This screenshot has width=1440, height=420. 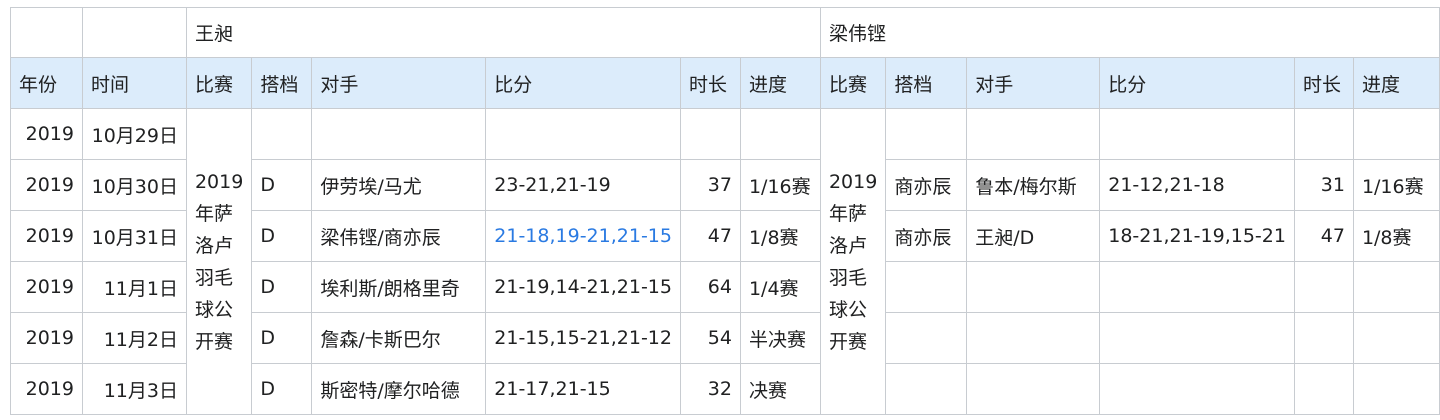 What do you see at coordinates (399, 185) in the screenshot?
I see `opponent-cell: 伊劳埃/马尤` at bounding box center [399, 185].